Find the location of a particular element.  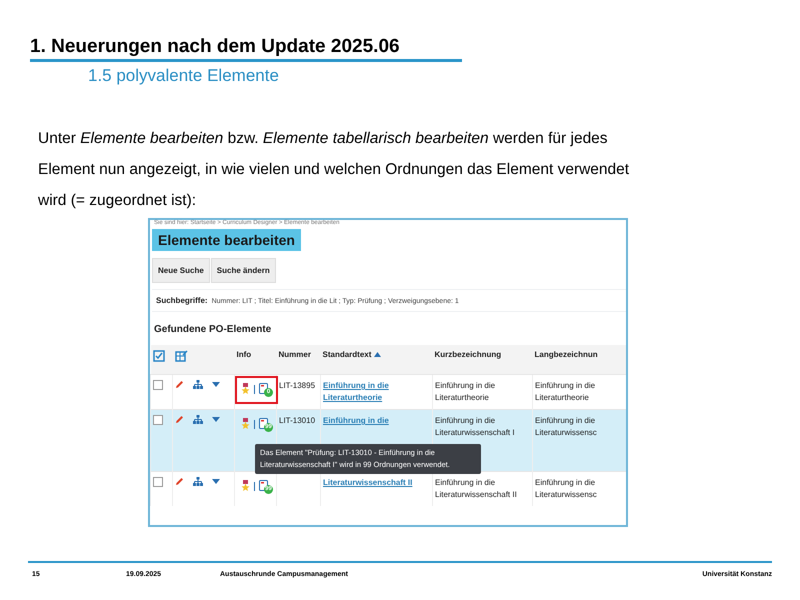

select-all-icon is located at coordinates (158, 356).